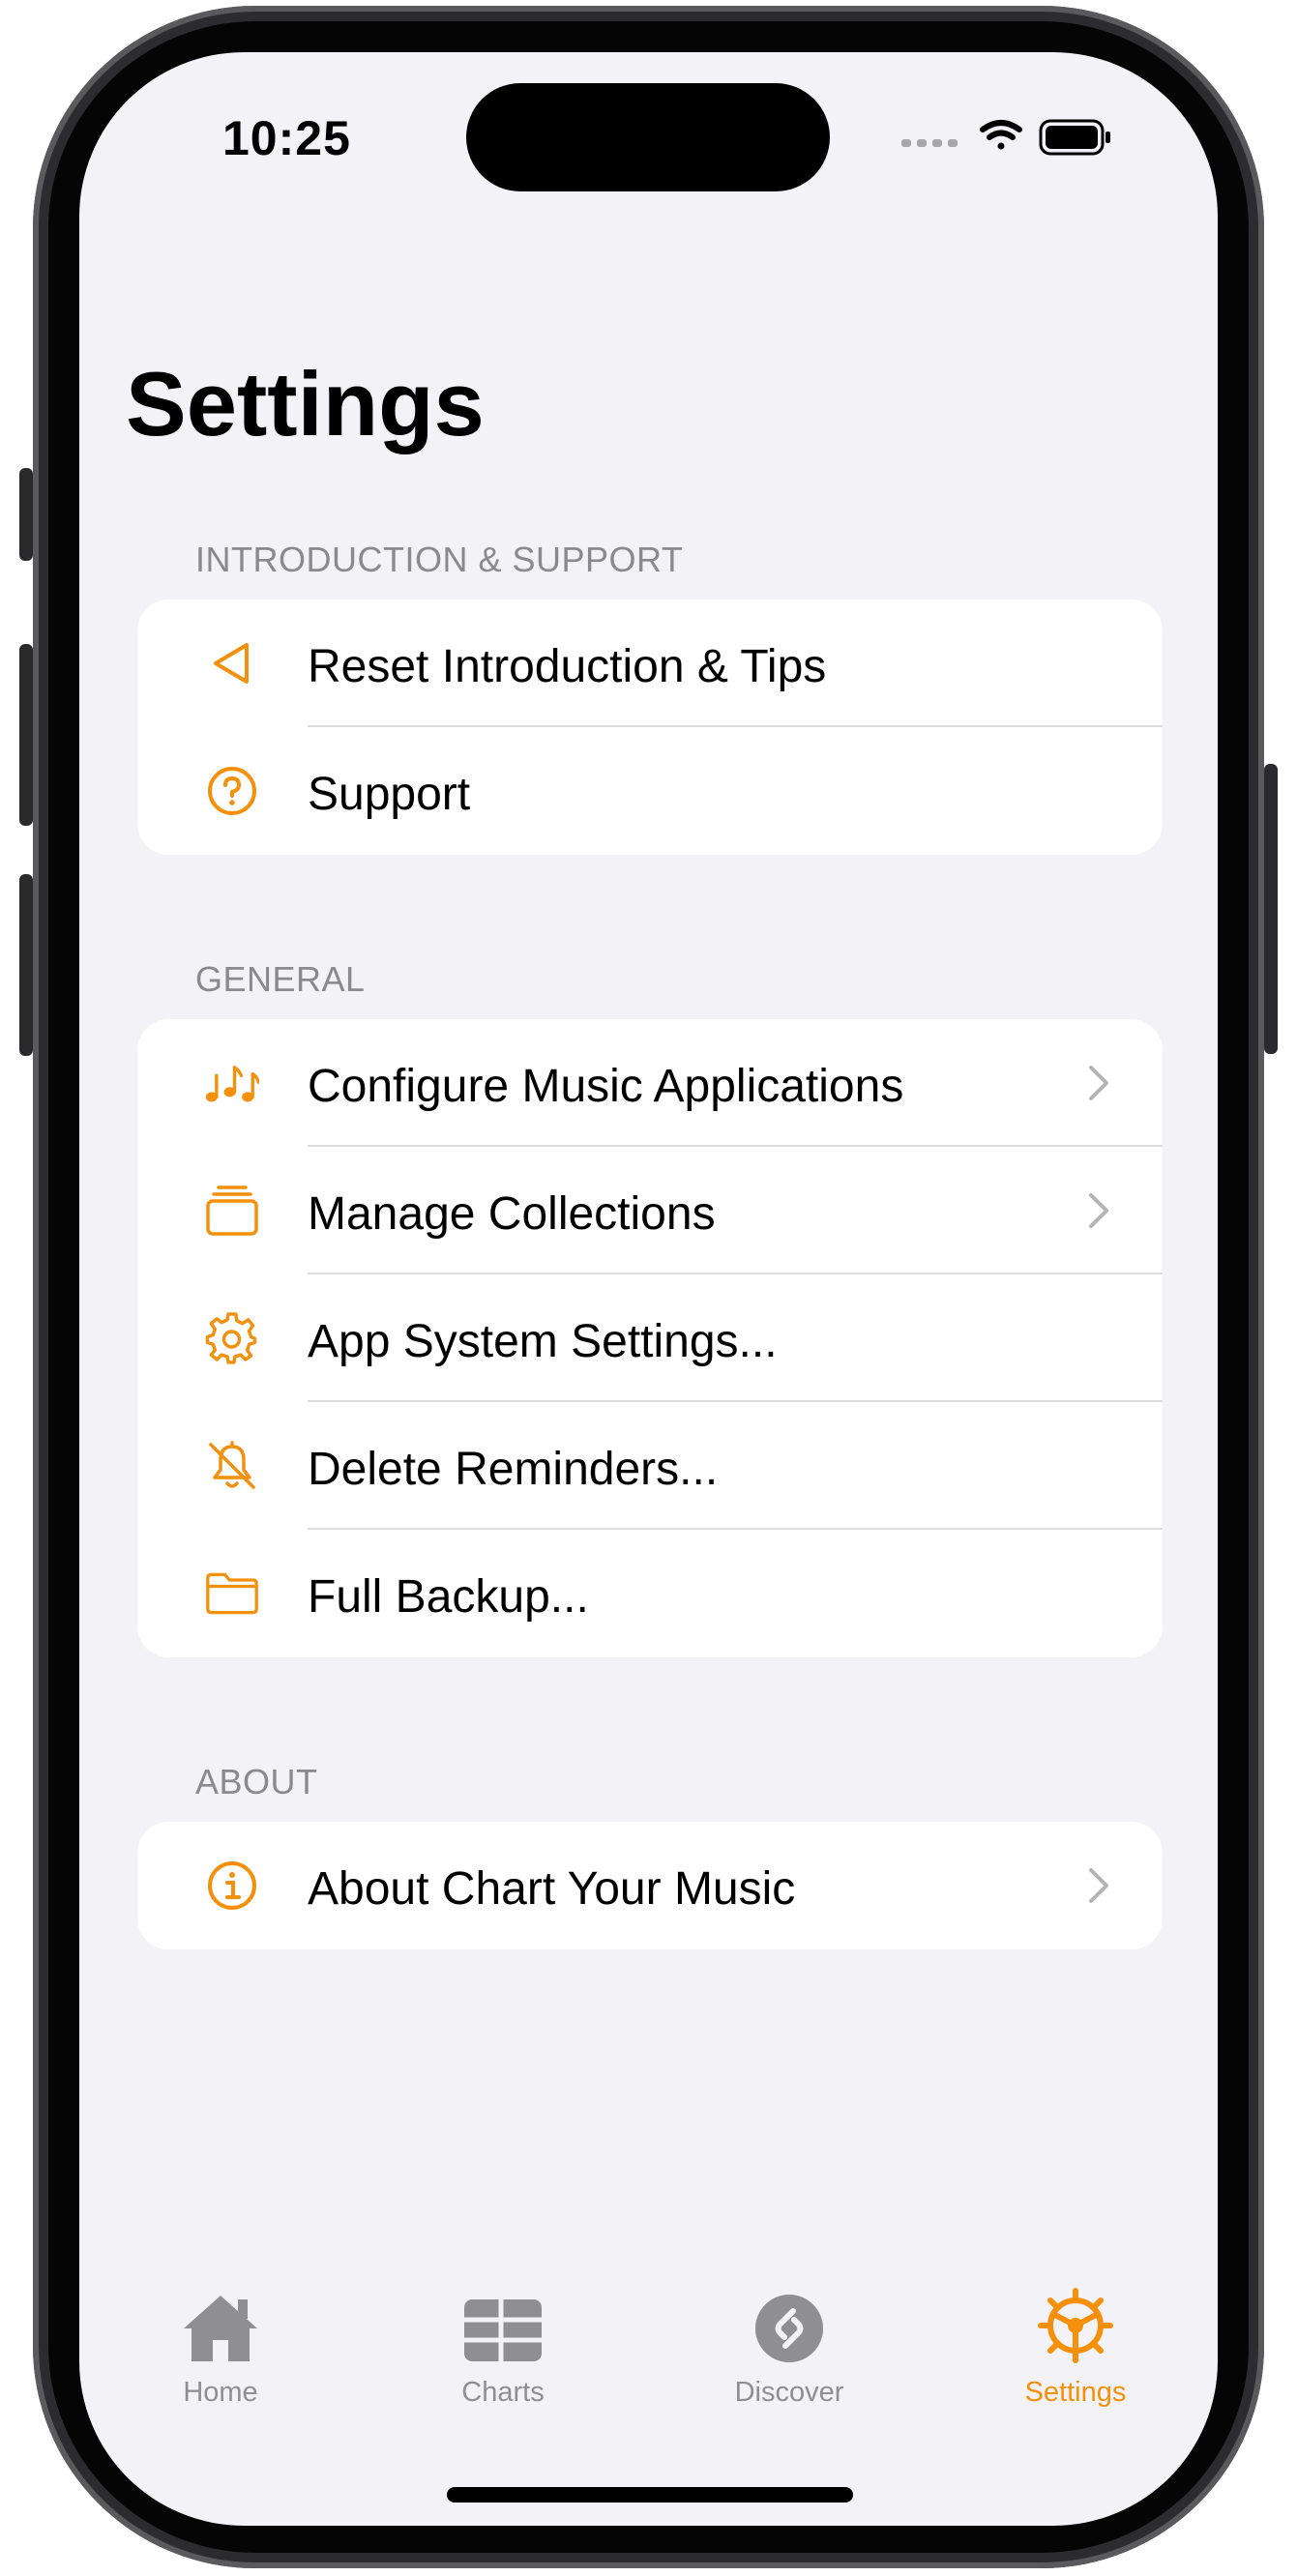 This screenshot has height=2576, width=1297. What do you see at coordinates (232, 1083) in the screenshot?
I see `music-notes-icon` at bounding box center [232, 1083].